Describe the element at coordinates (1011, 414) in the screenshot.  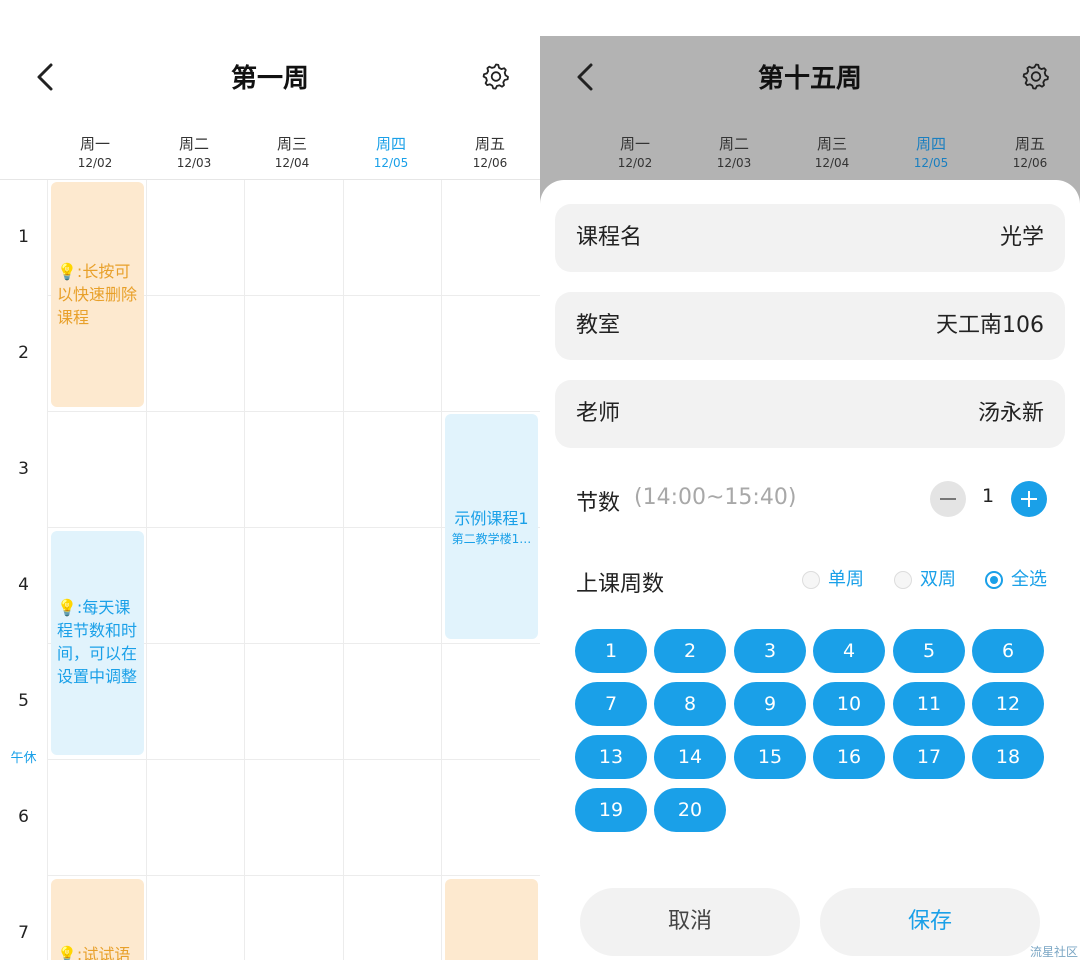
I see `teacher-value: 汤永新` at that location.